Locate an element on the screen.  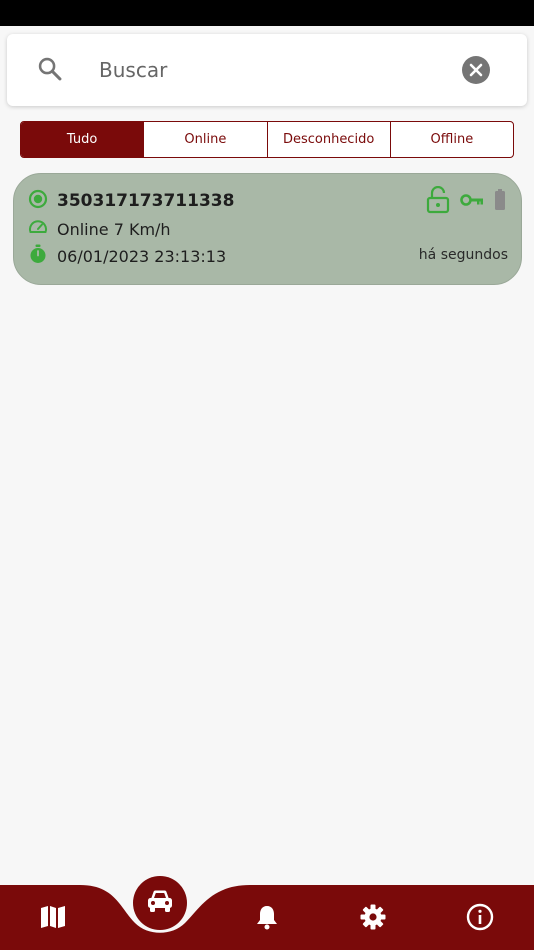
car-icon is located at coordinates (160, 903).